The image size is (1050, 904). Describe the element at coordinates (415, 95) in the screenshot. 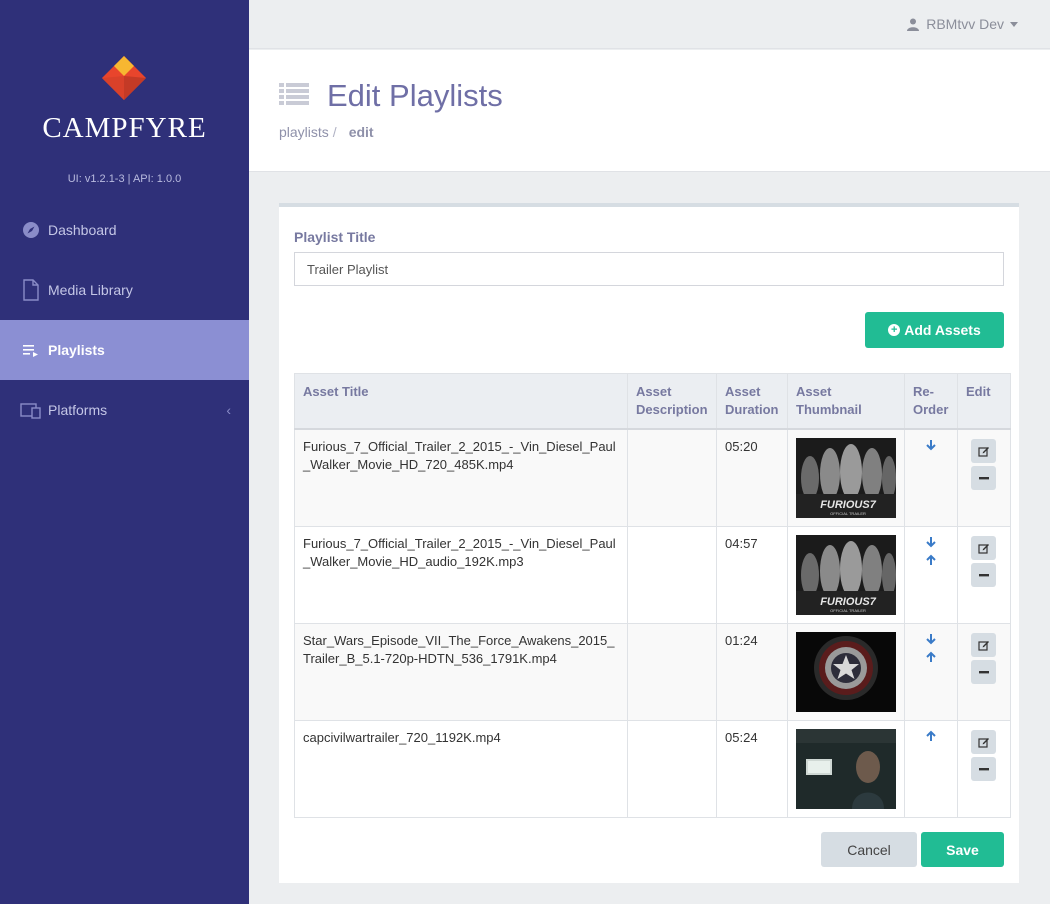

I see `page-title: Edit Playlists` at that location.